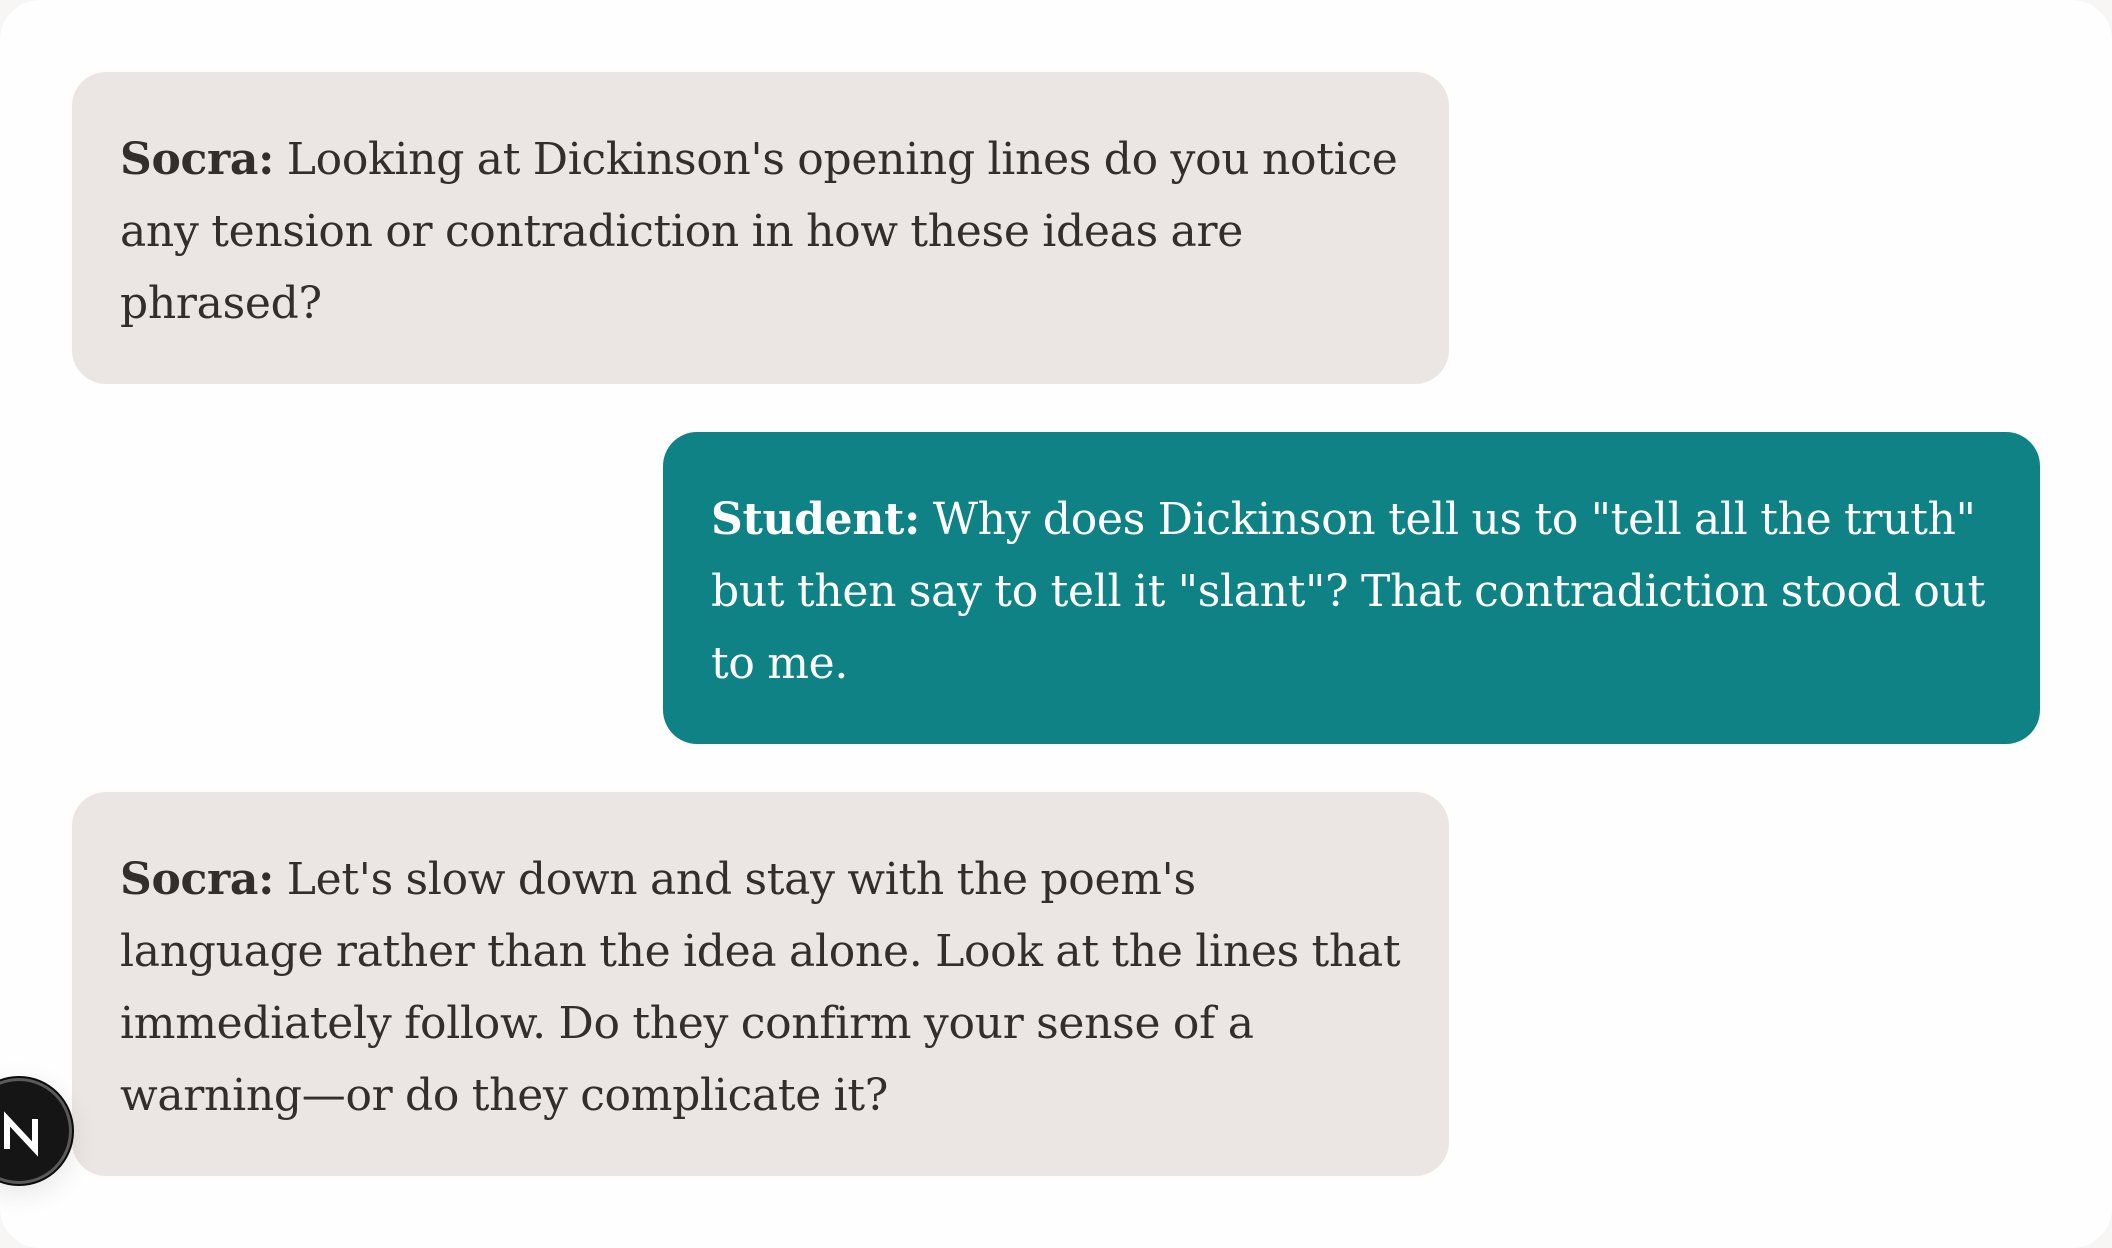  What do you see at coordinates (816, 519) in the screenshot?
I see `speaker-label: Student:` at bounding box center [816, 519].